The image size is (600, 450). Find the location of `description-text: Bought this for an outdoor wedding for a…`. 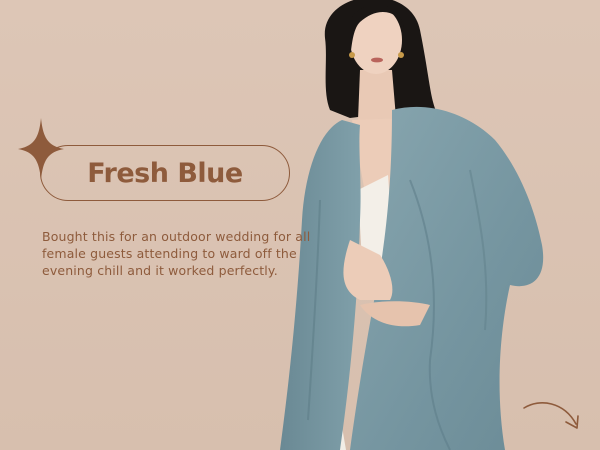

description-text: Bought this for an outdoor wedding for a… is located at coordinates (176, 253).